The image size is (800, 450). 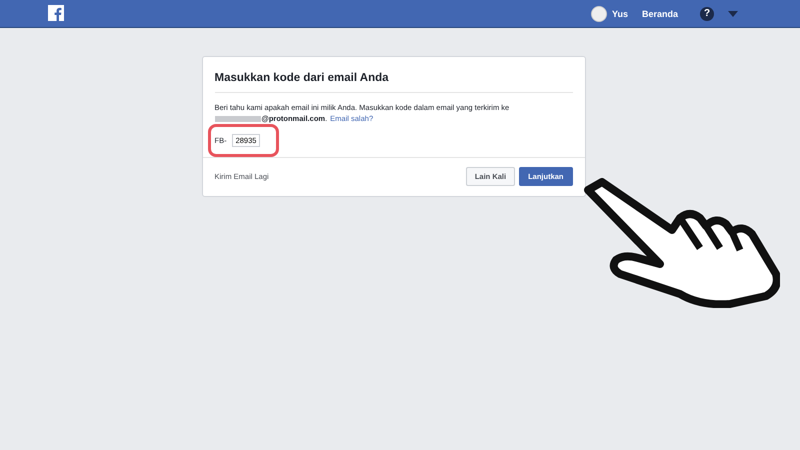 What do you see at coordinates (237, 119) in the screenshot?
I see `blurred-text` at bounding box center [237, 119].